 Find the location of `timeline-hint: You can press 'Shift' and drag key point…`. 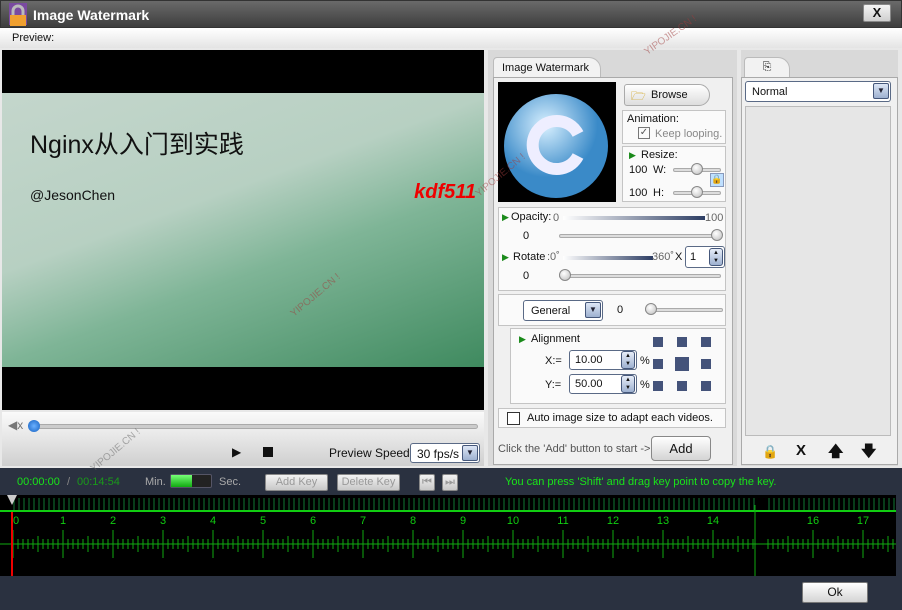

timeline-hint: You can press 'Shift' and drag key point… is located at coordinates (641, 482).